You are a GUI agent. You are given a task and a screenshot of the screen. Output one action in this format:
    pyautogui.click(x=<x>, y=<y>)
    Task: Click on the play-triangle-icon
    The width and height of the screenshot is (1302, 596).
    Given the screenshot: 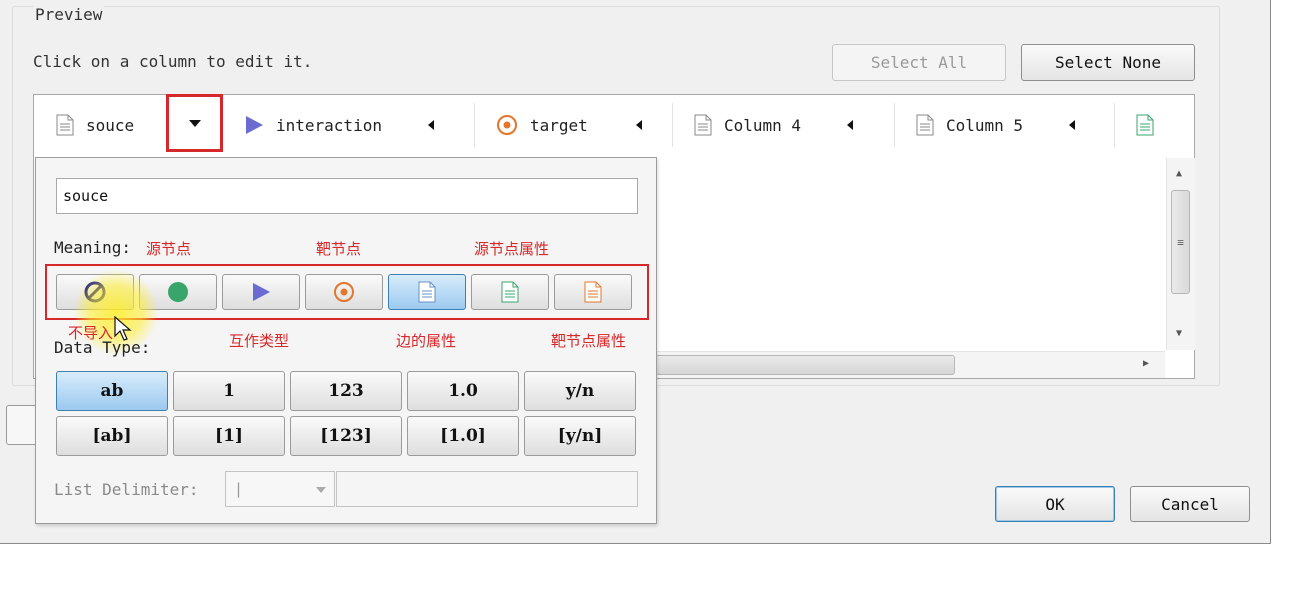 What is the action you would take?
    pyautogui.click(x=254, y=125)
    